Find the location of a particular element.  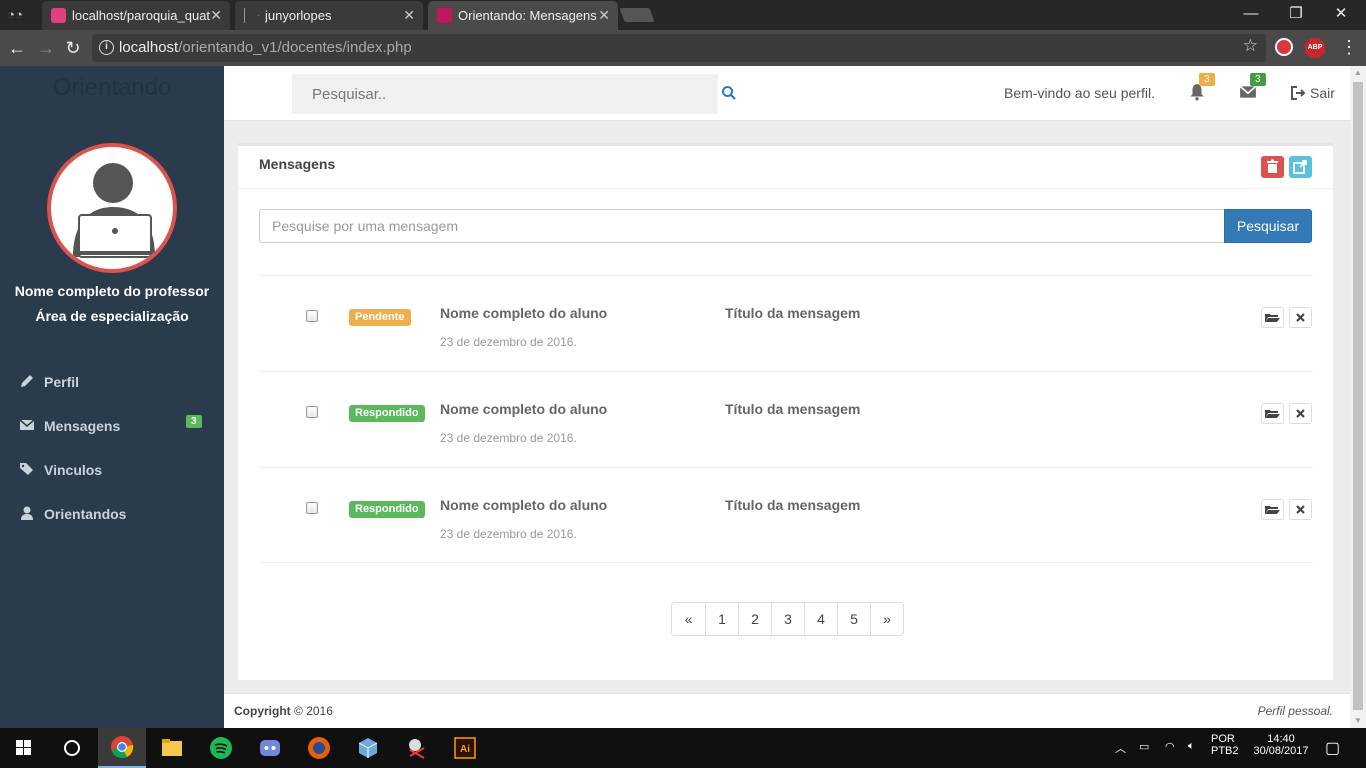

page-next: » is located at coordinates (886, 619).